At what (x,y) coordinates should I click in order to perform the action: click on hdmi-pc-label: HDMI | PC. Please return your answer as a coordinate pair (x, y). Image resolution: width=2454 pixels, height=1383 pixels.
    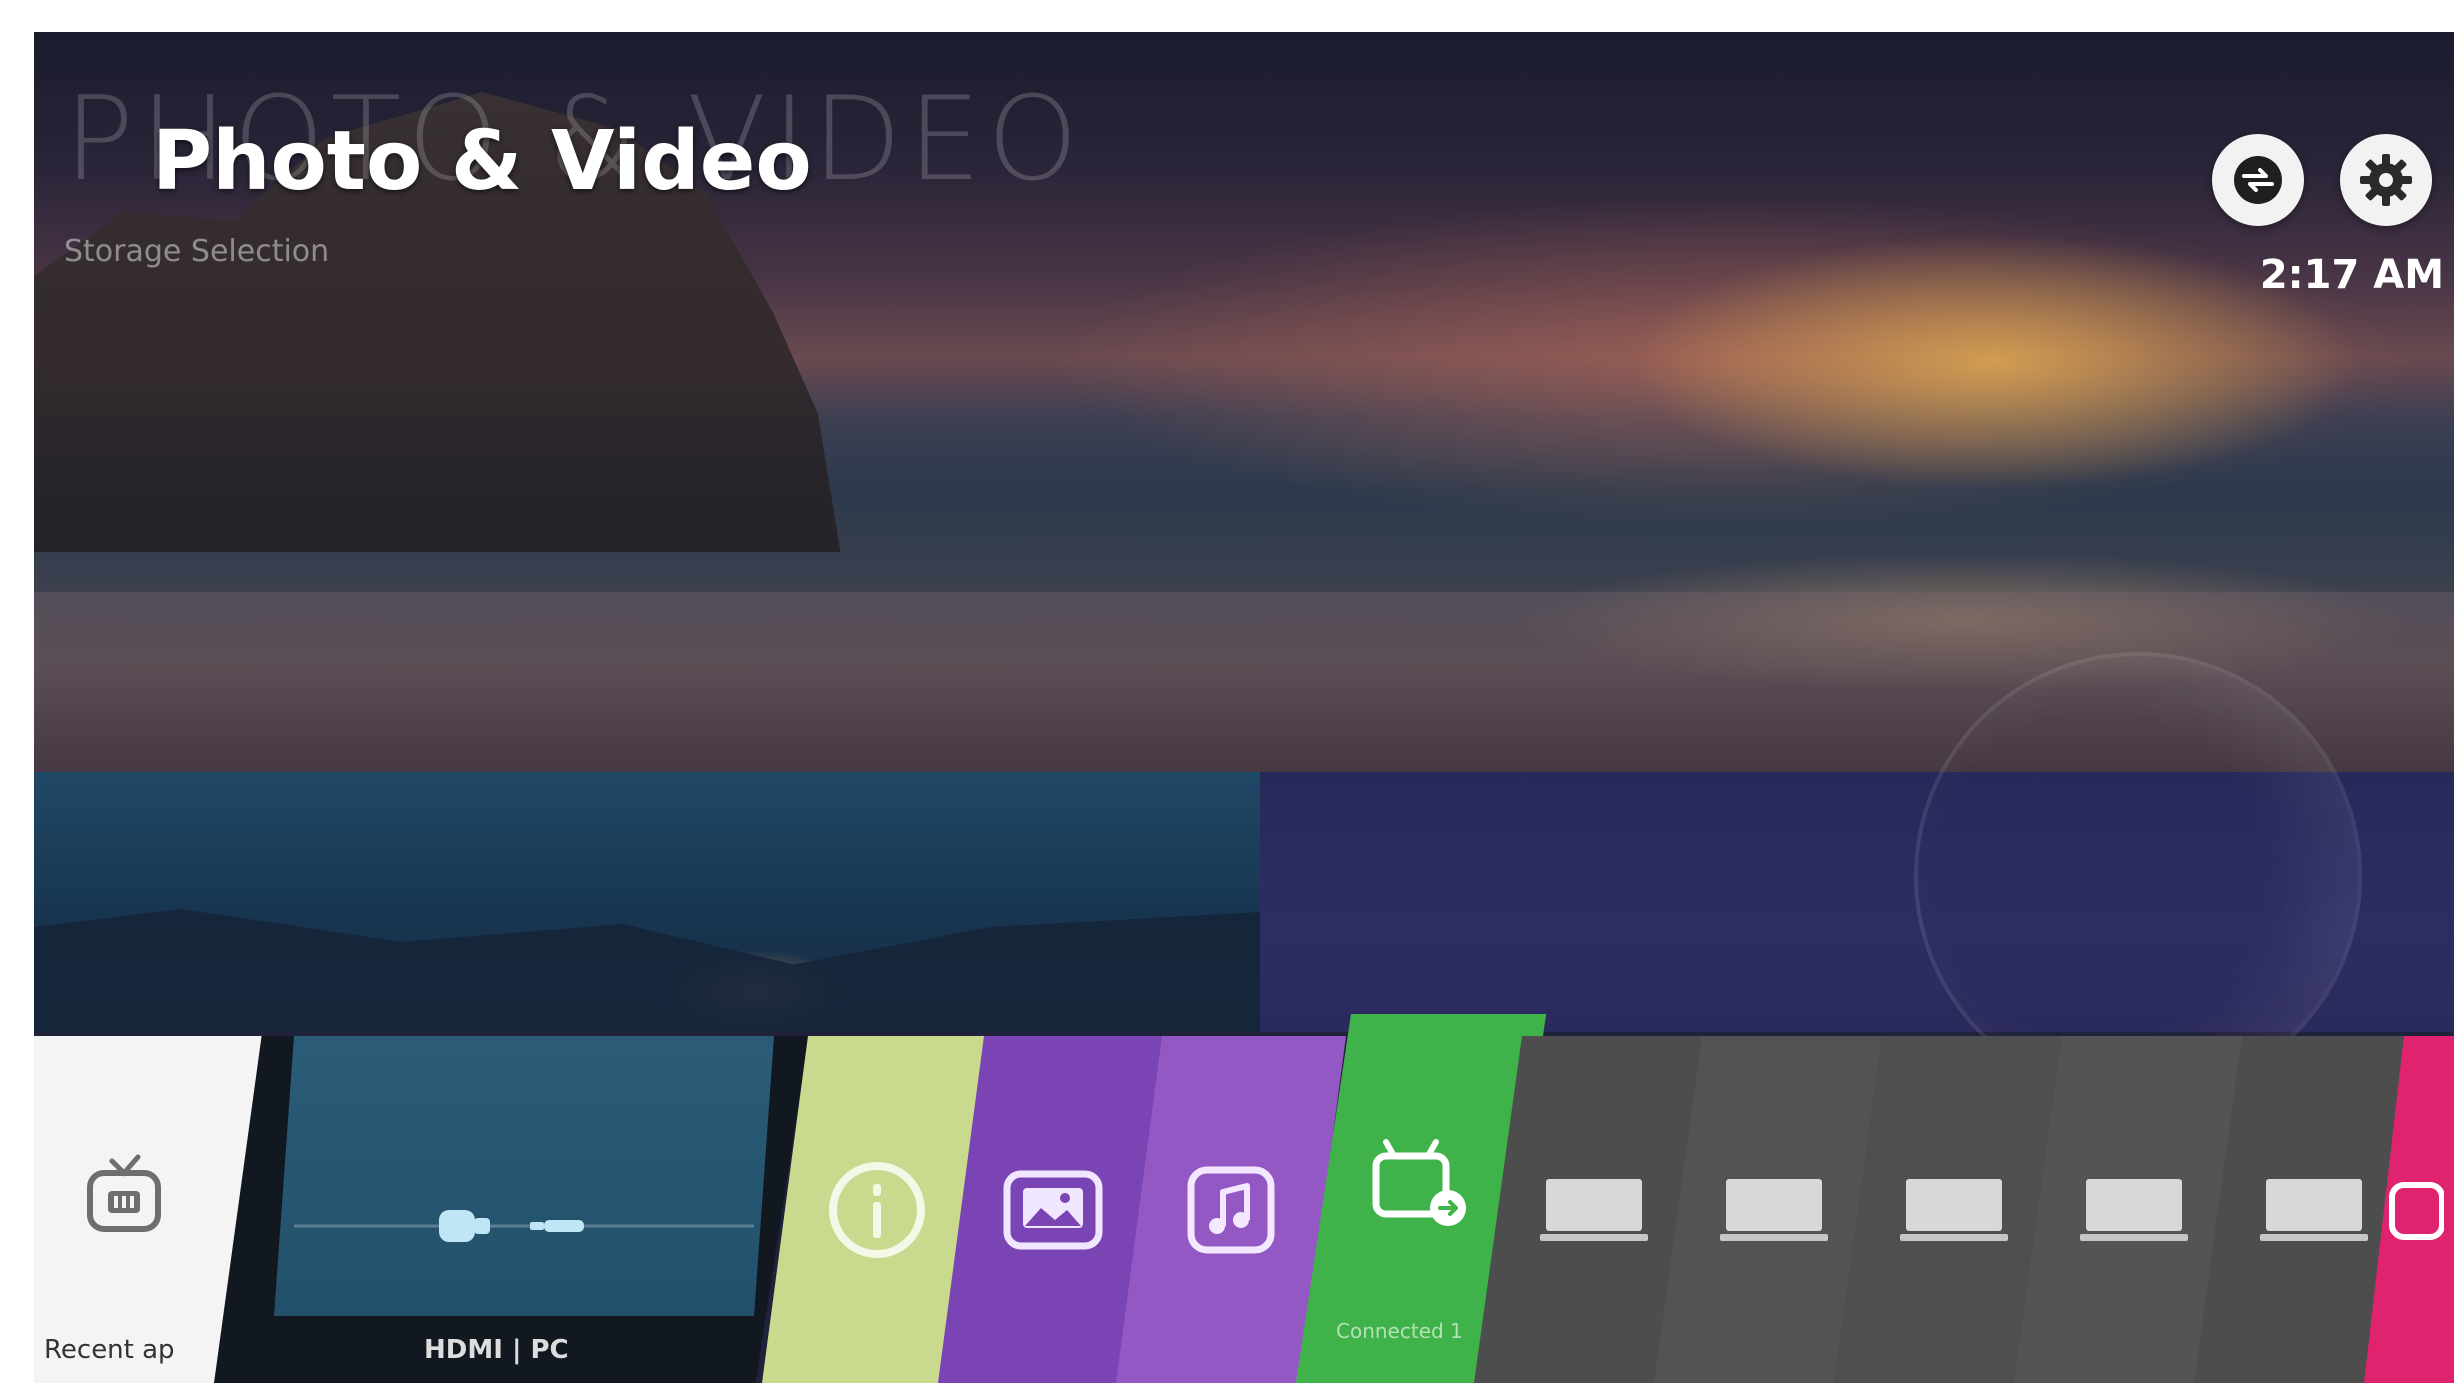
    Looking at the image, I should click on (496, 1350).